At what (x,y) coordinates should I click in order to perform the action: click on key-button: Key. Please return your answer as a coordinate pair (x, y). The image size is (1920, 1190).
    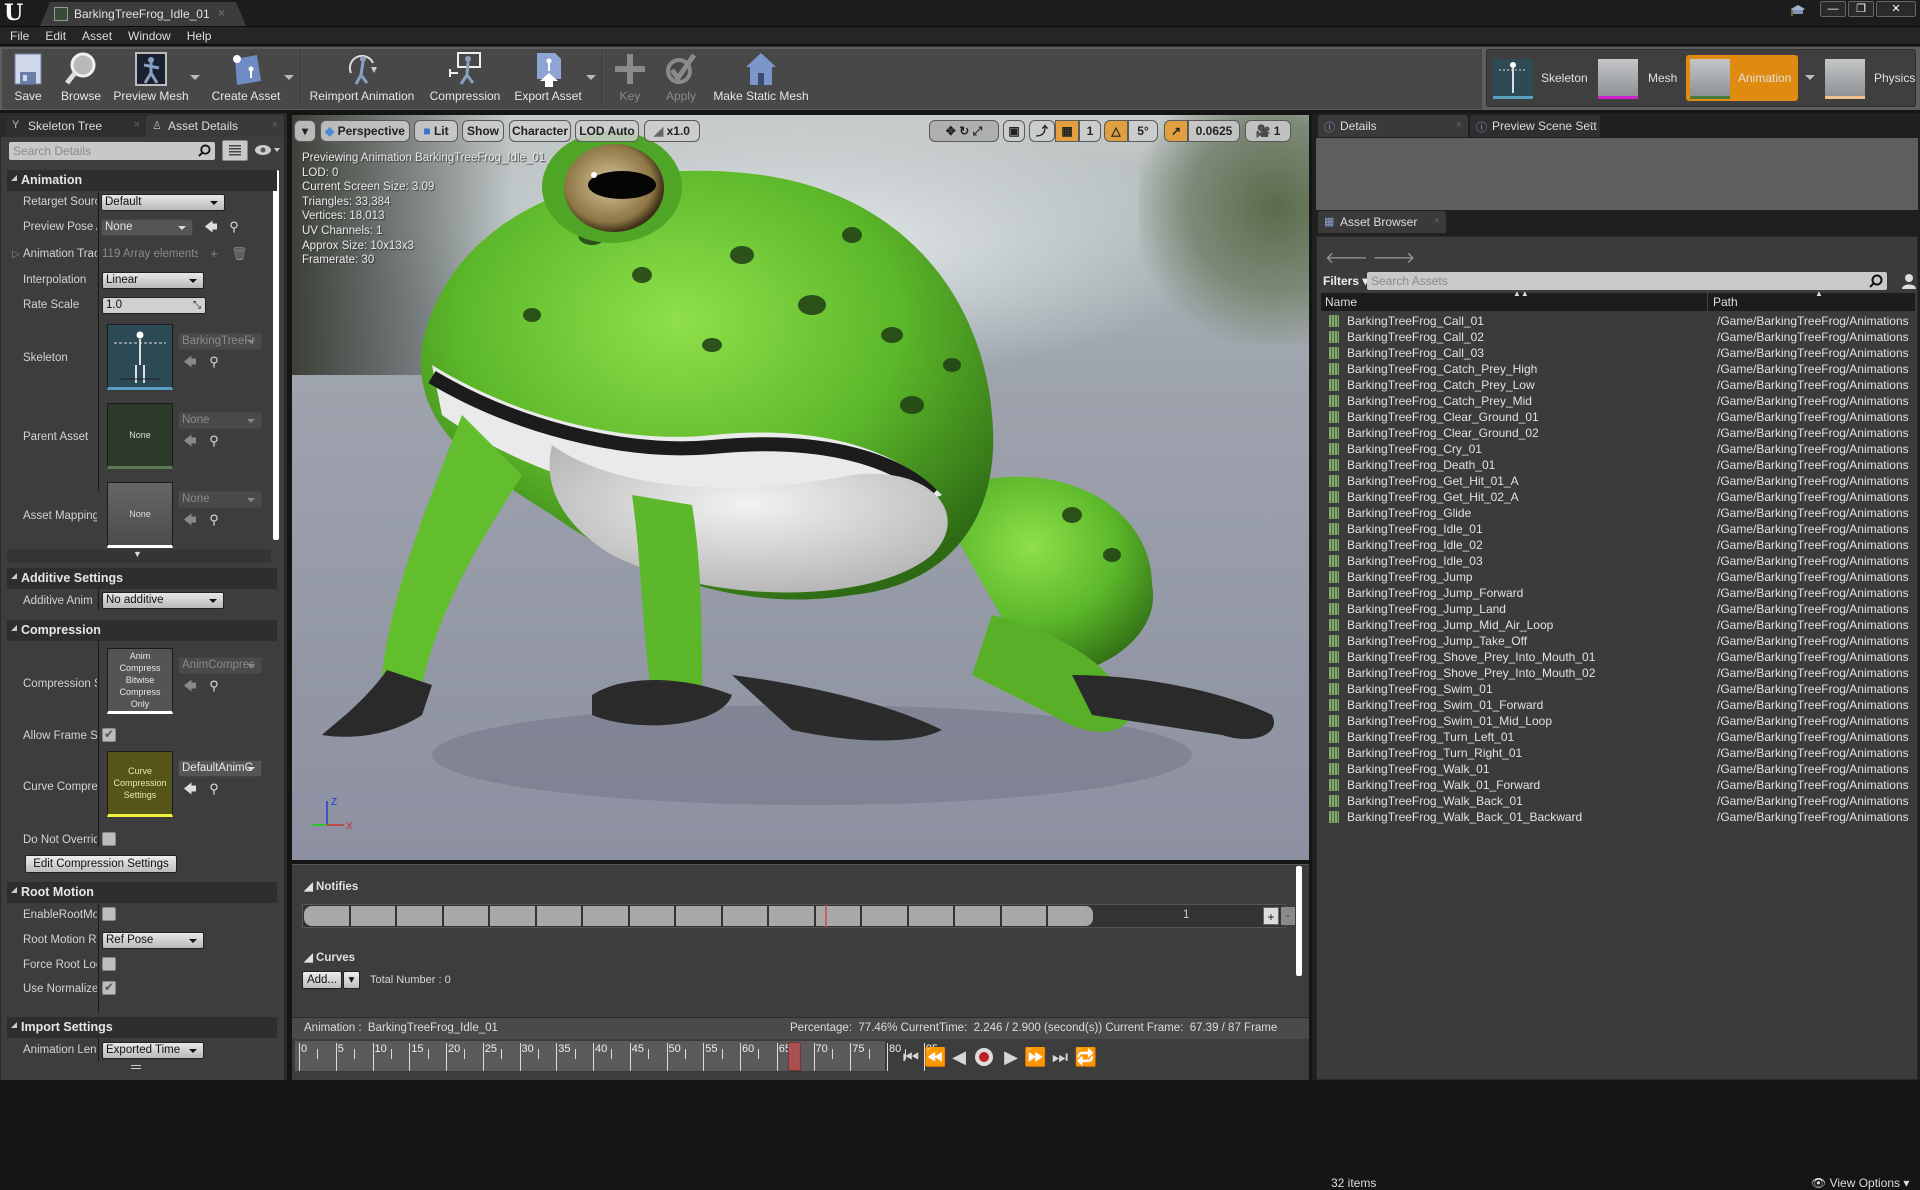
    Looking at the image, I should click on (630, 79).